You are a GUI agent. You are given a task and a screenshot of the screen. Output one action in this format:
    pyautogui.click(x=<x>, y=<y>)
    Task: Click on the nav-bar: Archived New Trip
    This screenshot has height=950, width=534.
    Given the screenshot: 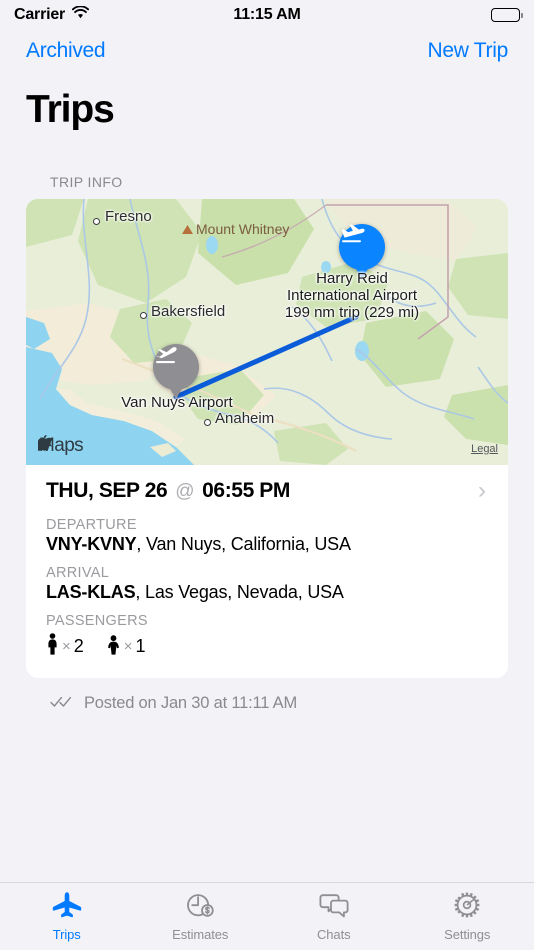 What is the action you would take?
    pyautogui.click(x=267, y=51)
    